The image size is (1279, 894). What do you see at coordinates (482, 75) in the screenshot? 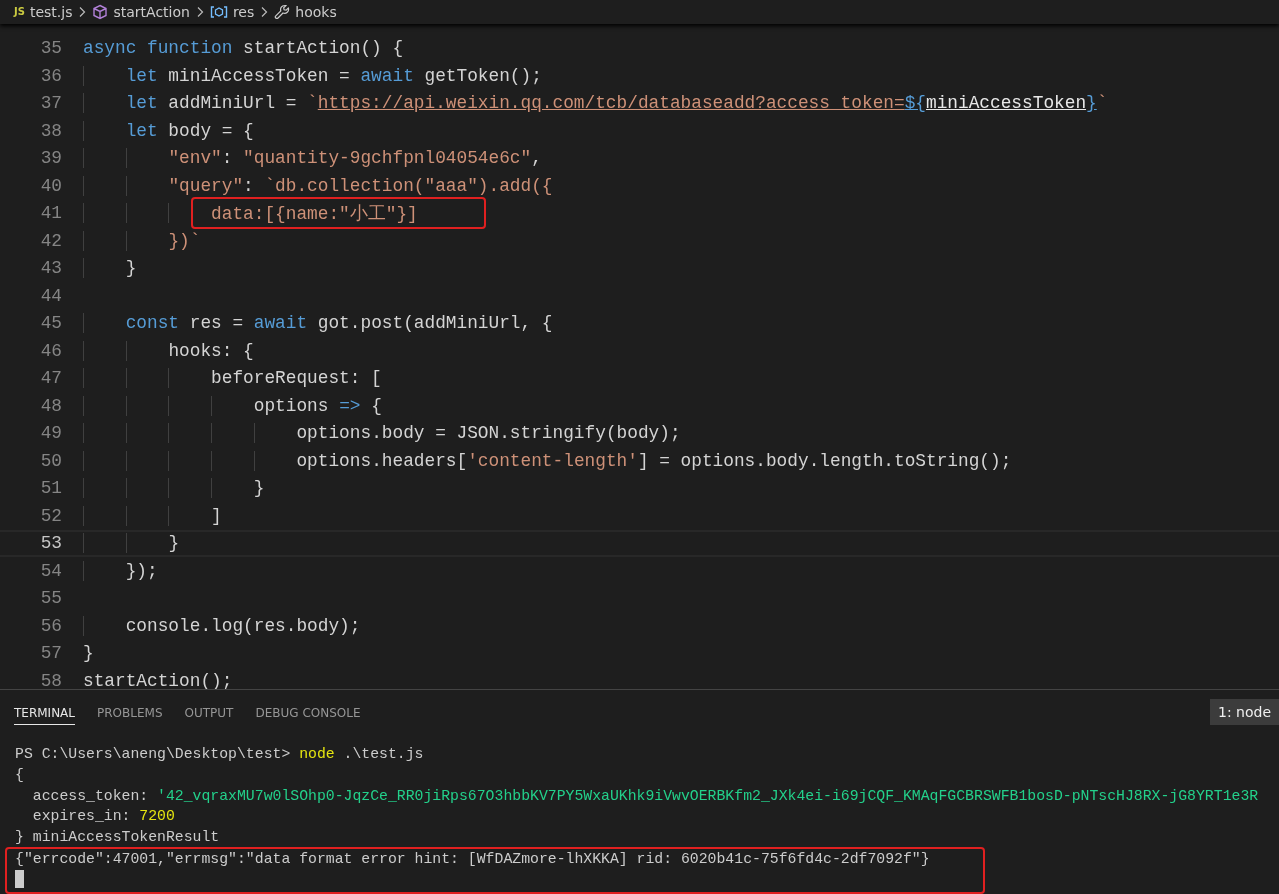
I see `code-text: getToken();` at bounding box center [482, 75].